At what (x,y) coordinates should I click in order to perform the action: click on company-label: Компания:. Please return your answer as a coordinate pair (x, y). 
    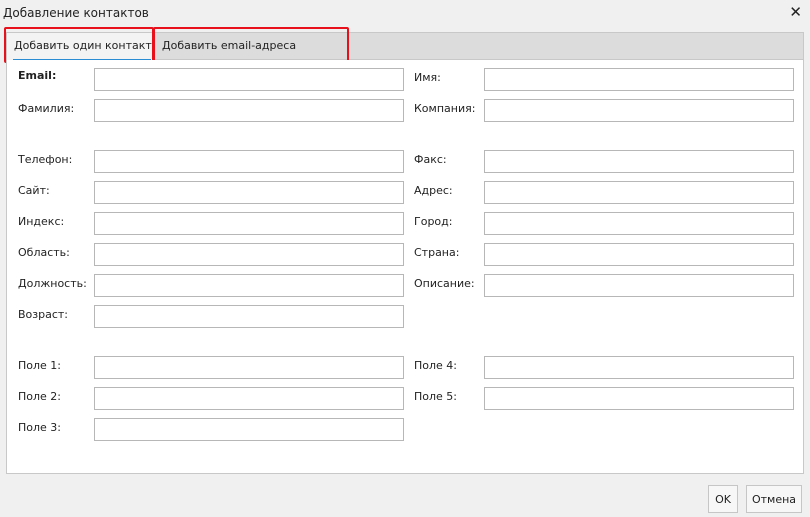
    Looking at the image, I should click on (445, 108).